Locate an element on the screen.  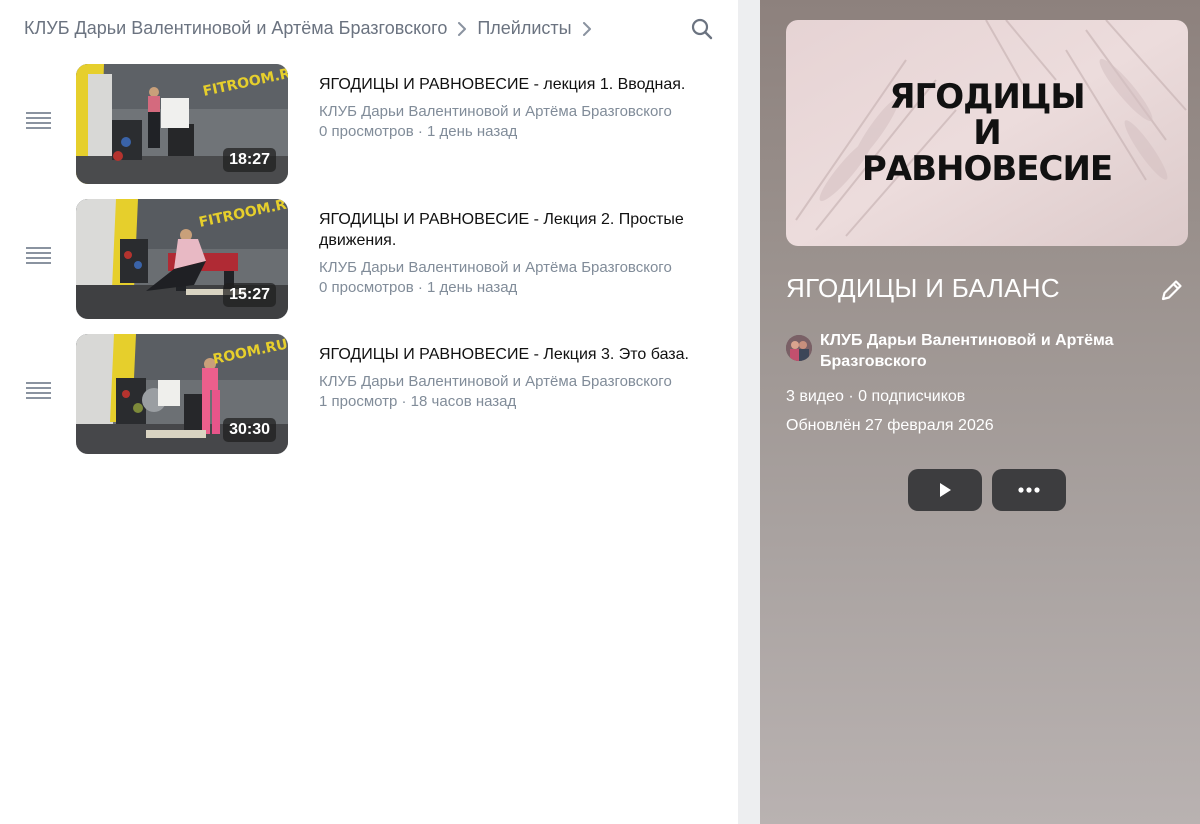
more-actions-button is located at coordinates (1029, 490).